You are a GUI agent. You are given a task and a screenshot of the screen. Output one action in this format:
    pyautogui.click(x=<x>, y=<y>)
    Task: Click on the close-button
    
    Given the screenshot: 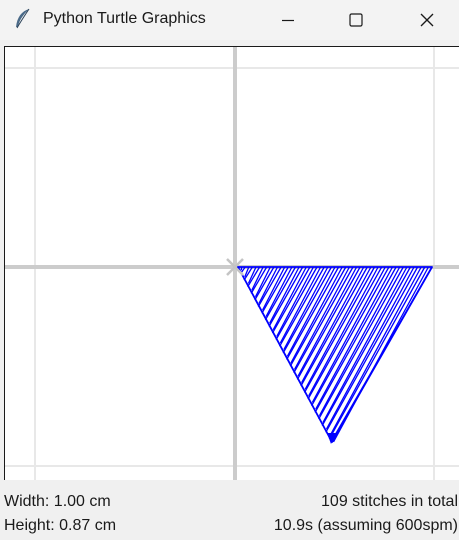 What is the action you would take?
    pyautogui.click(x=427, y=20)
    